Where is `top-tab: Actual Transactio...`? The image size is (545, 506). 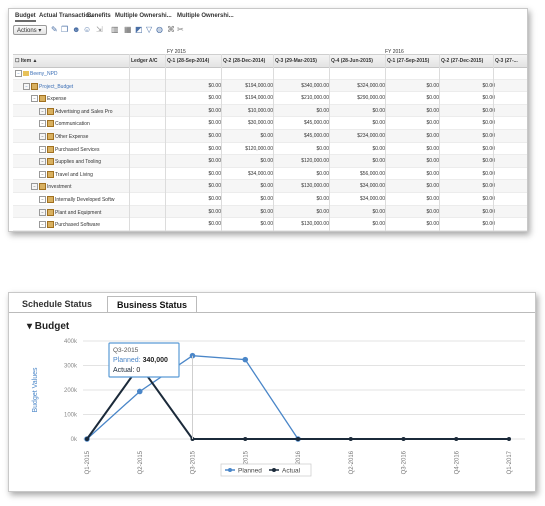
top-tab: Actual Transactio... is located at coordinates (66, 16).